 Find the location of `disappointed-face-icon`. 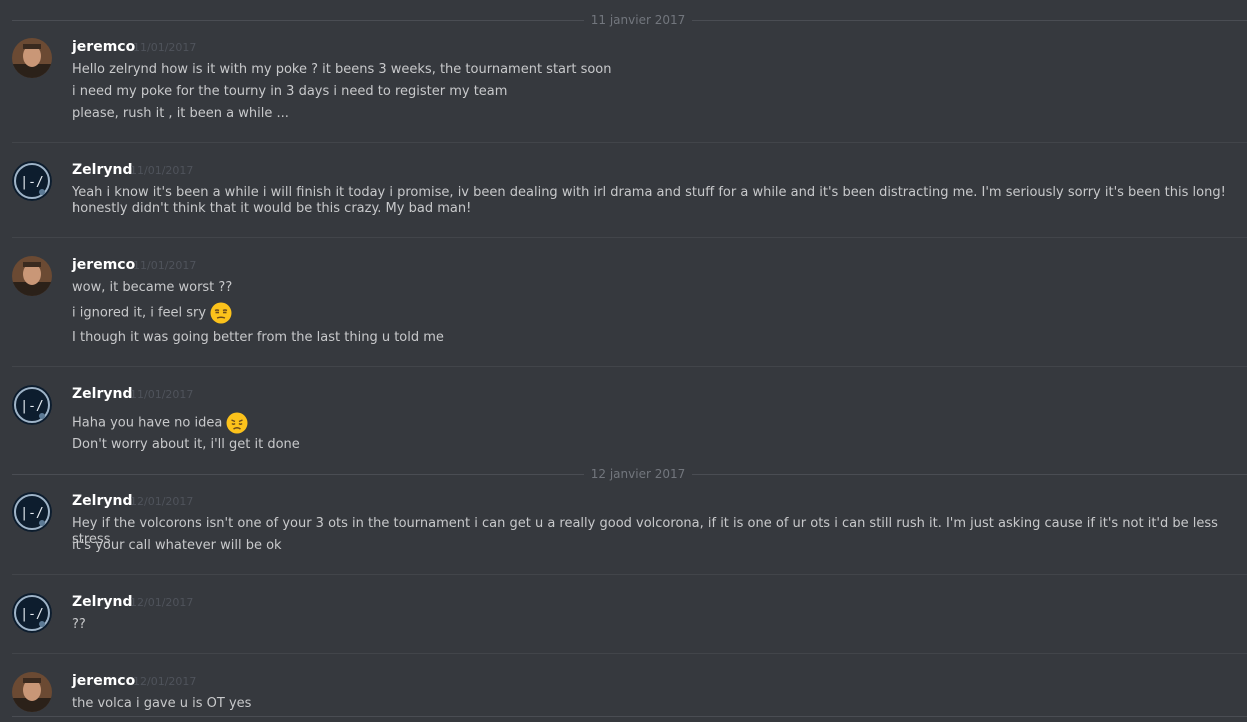

disappointed-face-icon is located at coordinates (237, 423).